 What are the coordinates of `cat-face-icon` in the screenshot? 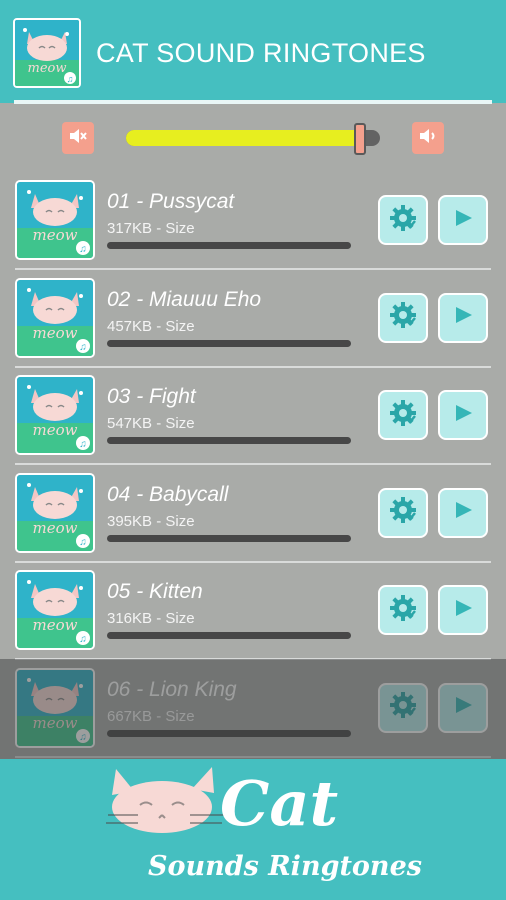 It's located at (165, 800).